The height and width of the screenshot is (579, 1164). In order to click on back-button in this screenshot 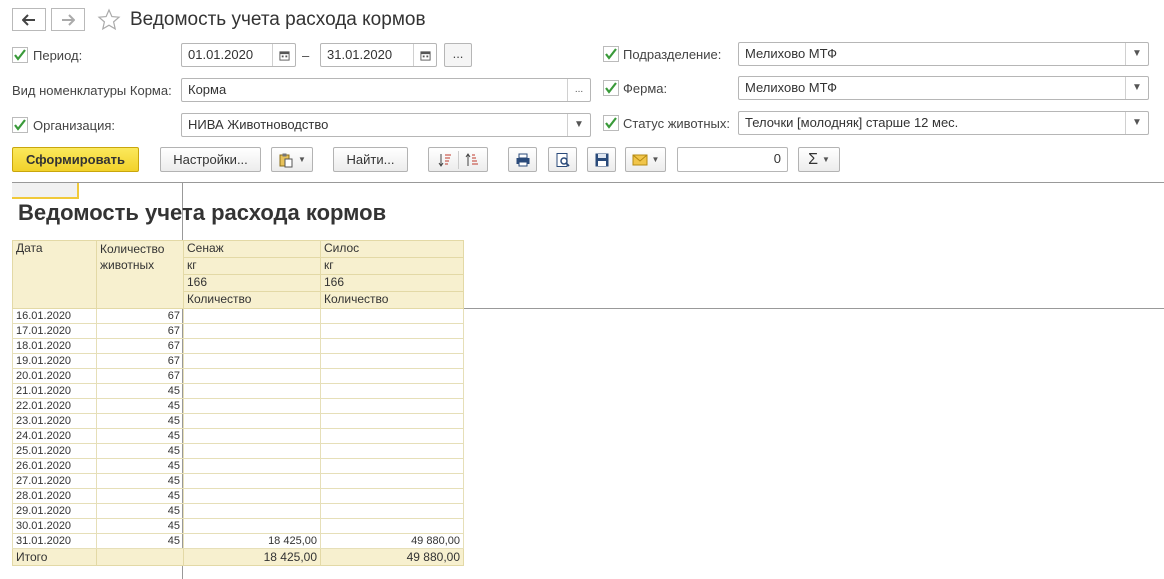, I will do `click(29, 19)`.